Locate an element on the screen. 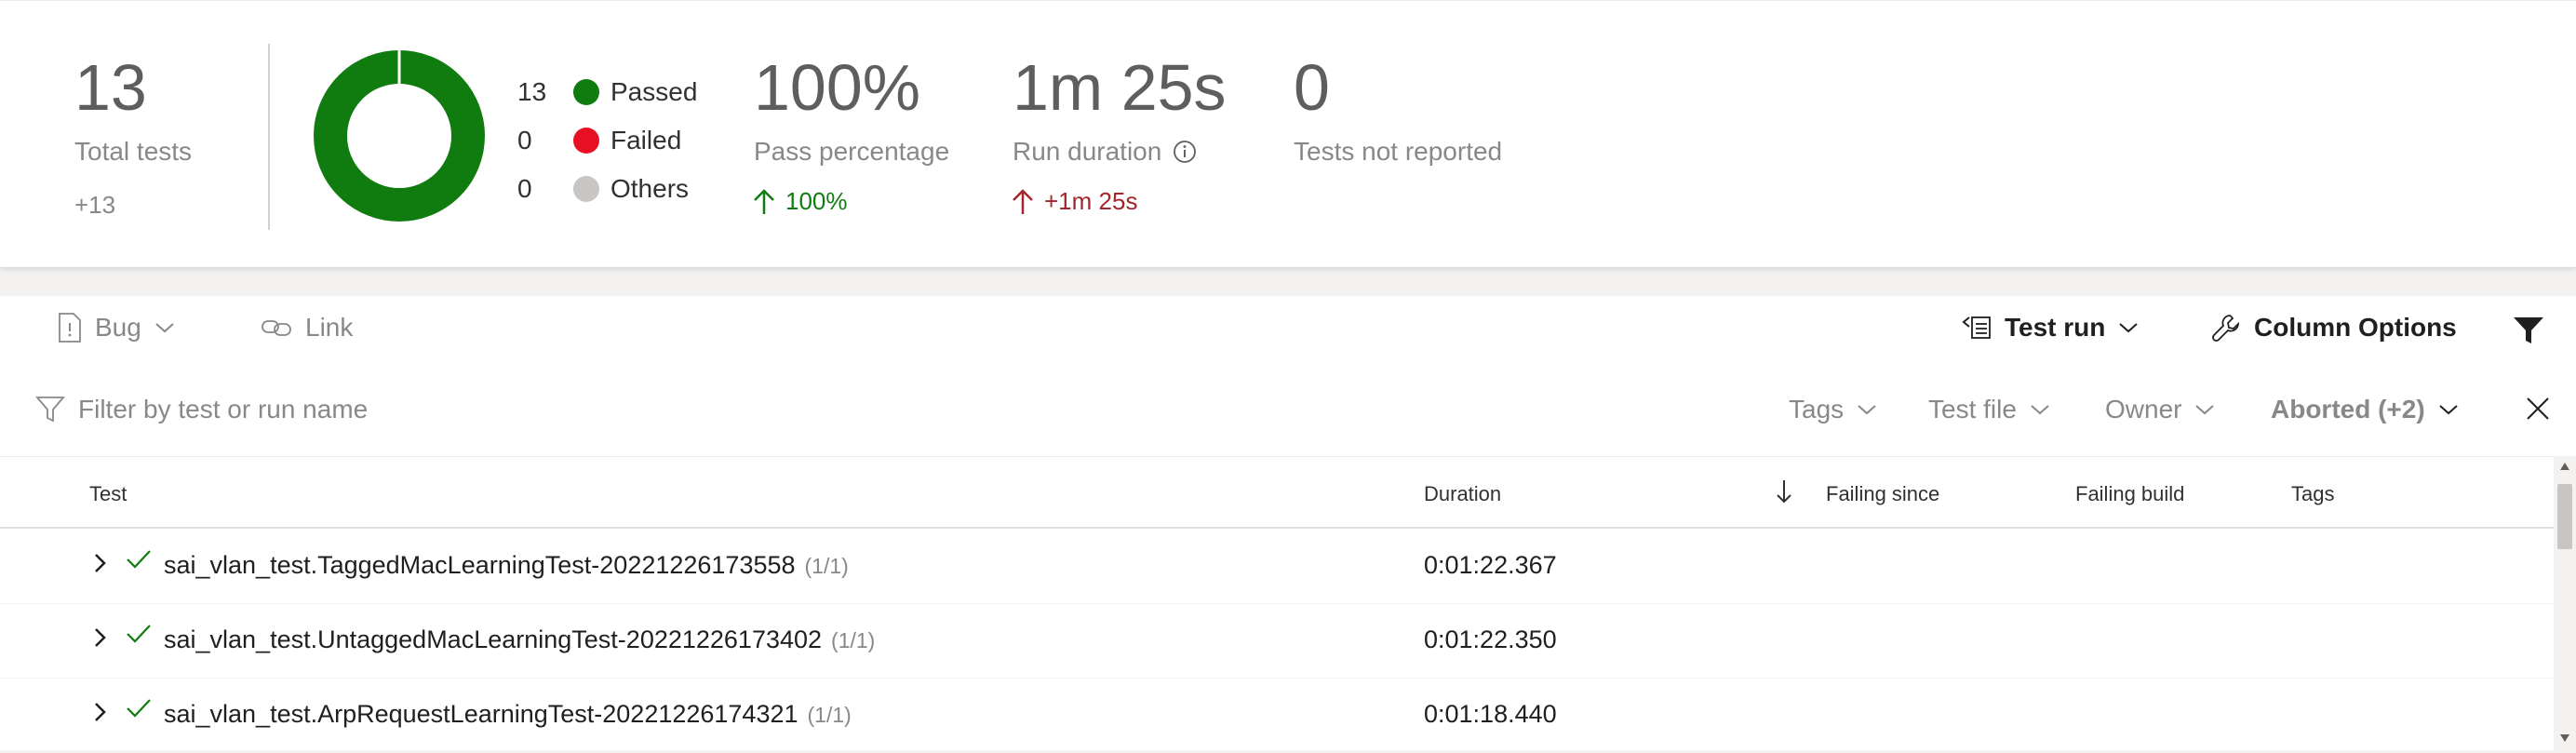 The width and height of the screenshot is (2576, 753). filter-toggle-button is located at coordinates (2528, 330).